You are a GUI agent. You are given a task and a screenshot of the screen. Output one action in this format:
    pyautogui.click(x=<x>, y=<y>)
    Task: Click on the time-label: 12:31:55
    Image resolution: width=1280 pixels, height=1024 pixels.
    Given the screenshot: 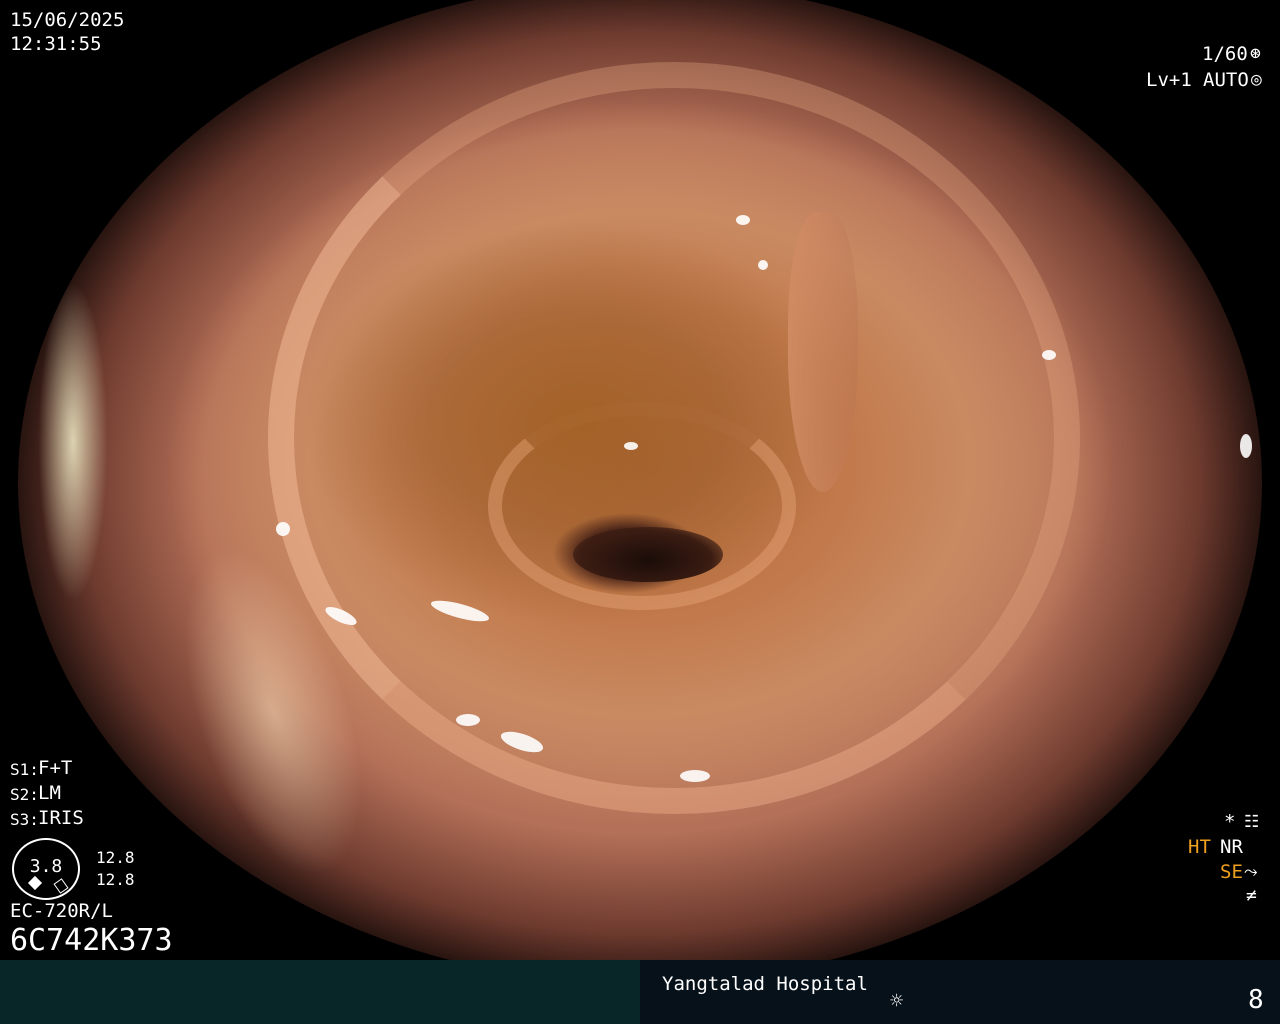 What is the action you would take?
    pyautogui.click(x=56, y=44)
    